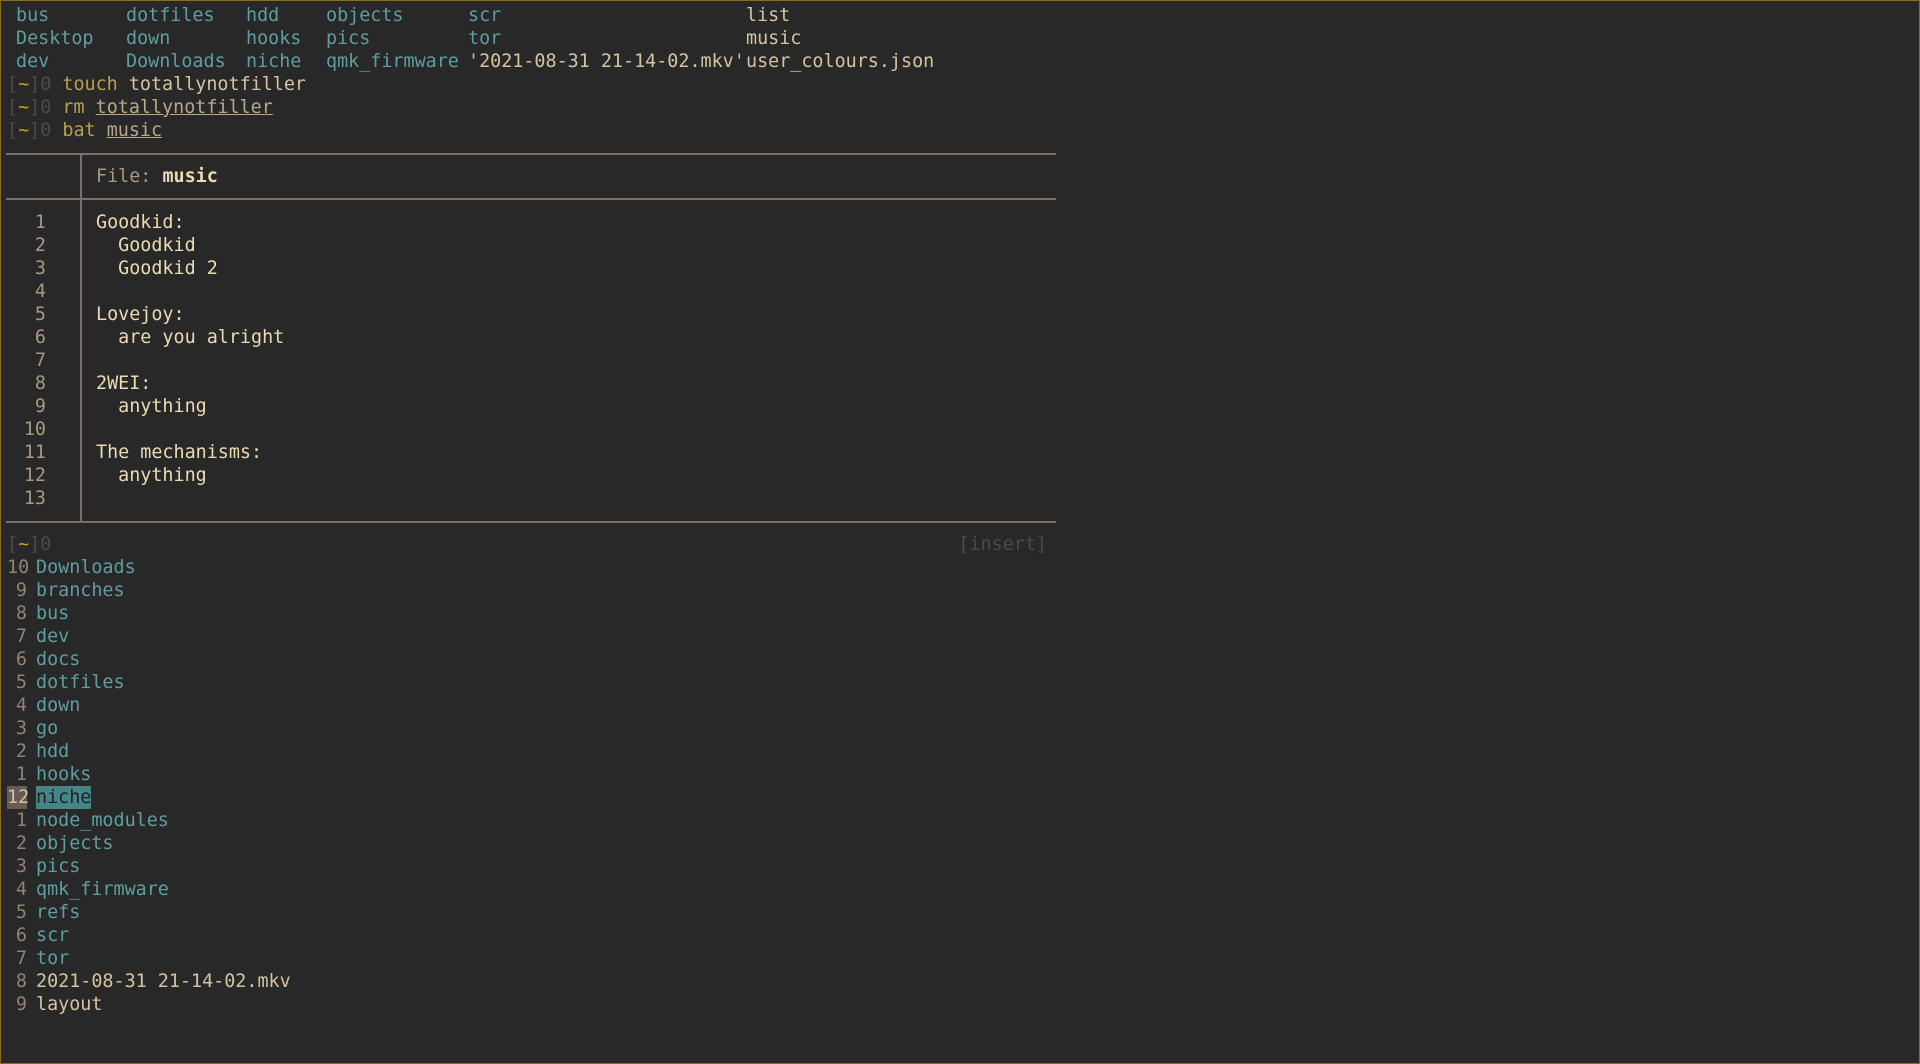 The width and height of the screenshot is (1920, 1064). Describe the element at coordinates (58, 705) in the screenshot. I see `menu-item: down` at that location.